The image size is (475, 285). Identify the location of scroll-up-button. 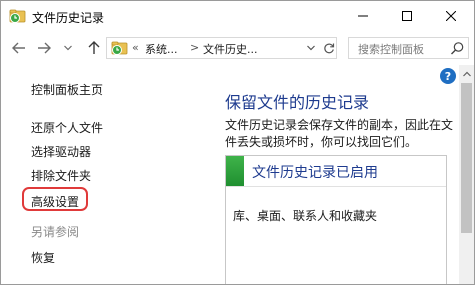
(466, 74).